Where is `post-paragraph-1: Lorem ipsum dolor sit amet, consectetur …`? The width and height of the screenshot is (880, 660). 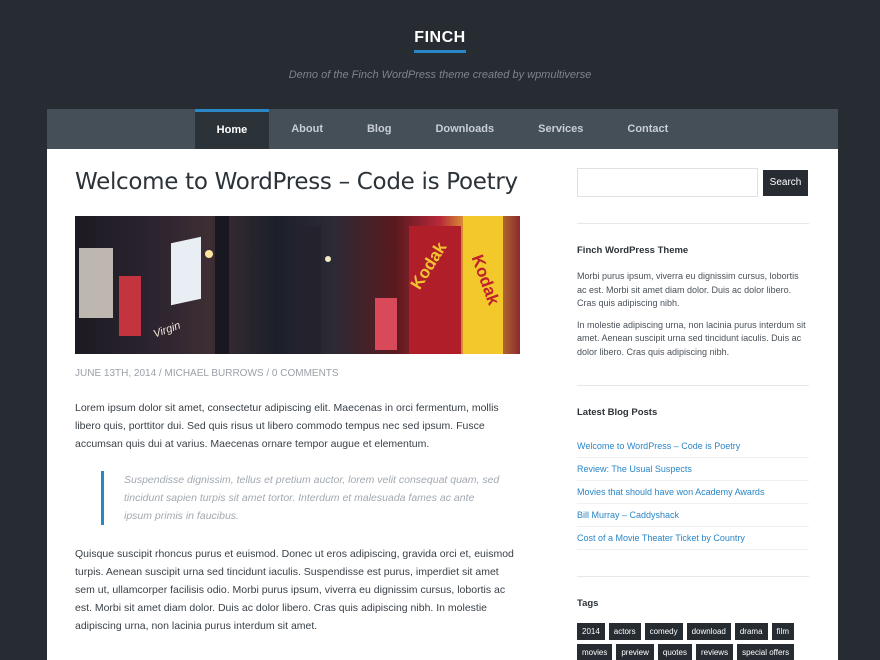 post-paragraph-1: Lorem ipsum dolor sit amet, consectetur … is located at coordinates (287, 426).